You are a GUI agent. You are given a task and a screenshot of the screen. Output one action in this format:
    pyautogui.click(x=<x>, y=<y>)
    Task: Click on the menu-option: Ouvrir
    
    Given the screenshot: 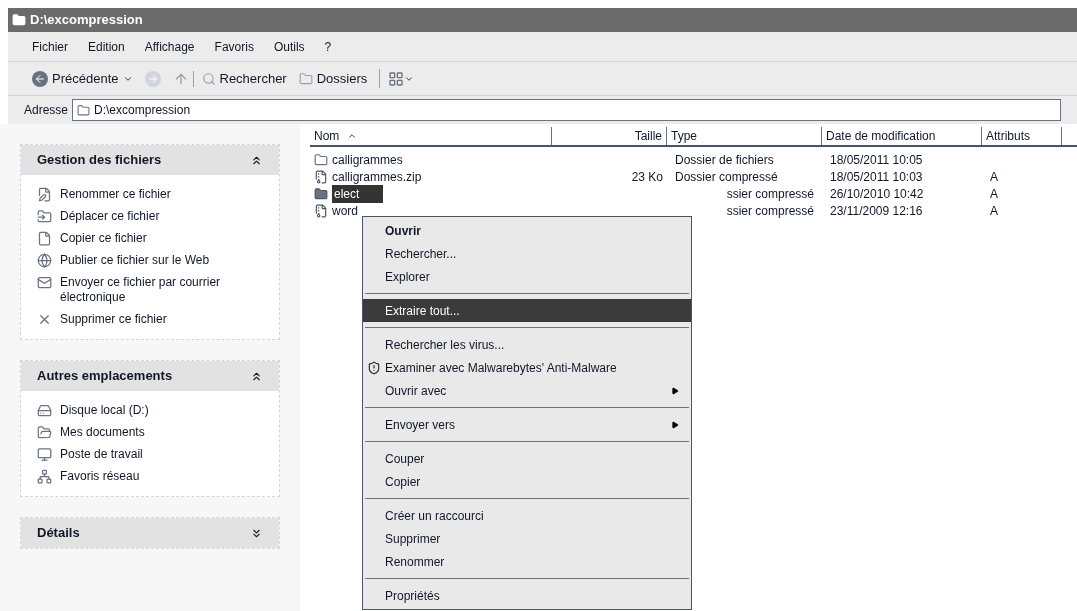 What is the action you would take?
    pyautogui.click(x=527, y=230)
    